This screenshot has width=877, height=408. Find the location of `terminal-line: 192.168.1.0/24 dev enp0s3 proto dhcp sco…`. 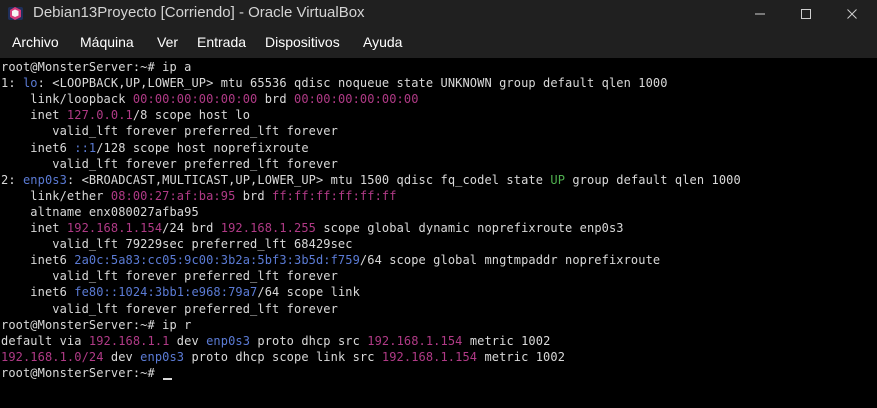

terminal-line: 192.168.1.0/24 dev enp0s3 proto dhcp sco… is located at coordinates (283, 357).